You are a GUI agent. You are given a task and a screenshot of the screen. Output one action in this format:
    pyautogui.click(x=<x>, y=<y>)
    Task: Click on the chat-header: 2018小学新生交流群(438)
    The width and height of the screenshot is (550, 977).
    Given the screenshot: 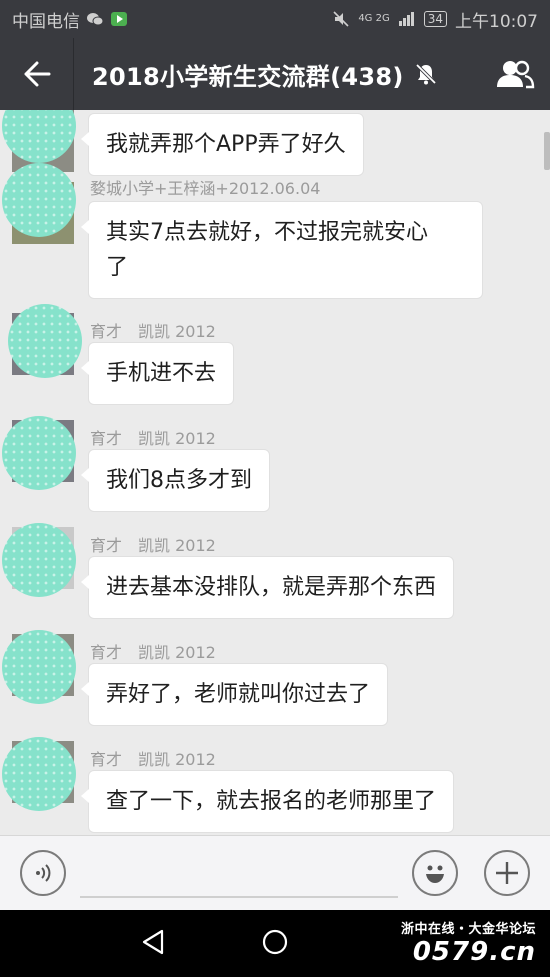 What is the action you would take?
    pyautogui.click(x=275, y=74)
    